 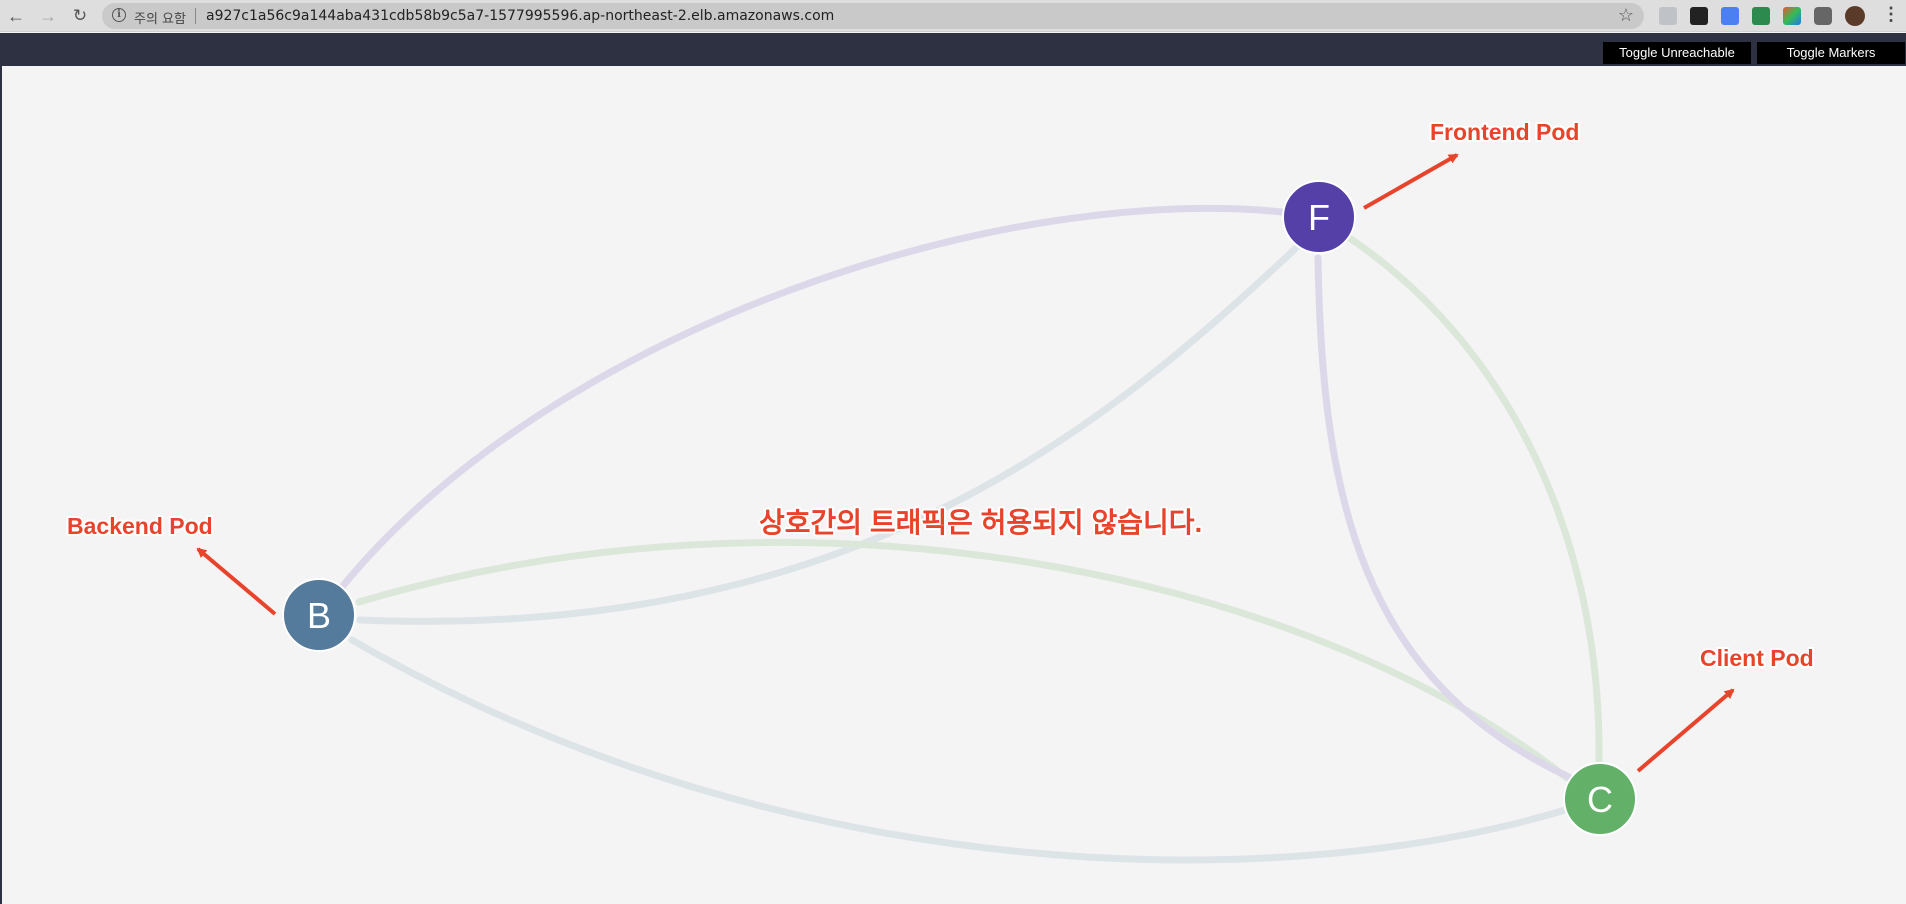 I want to click on info-icon: i, so click(x=119, y=15).